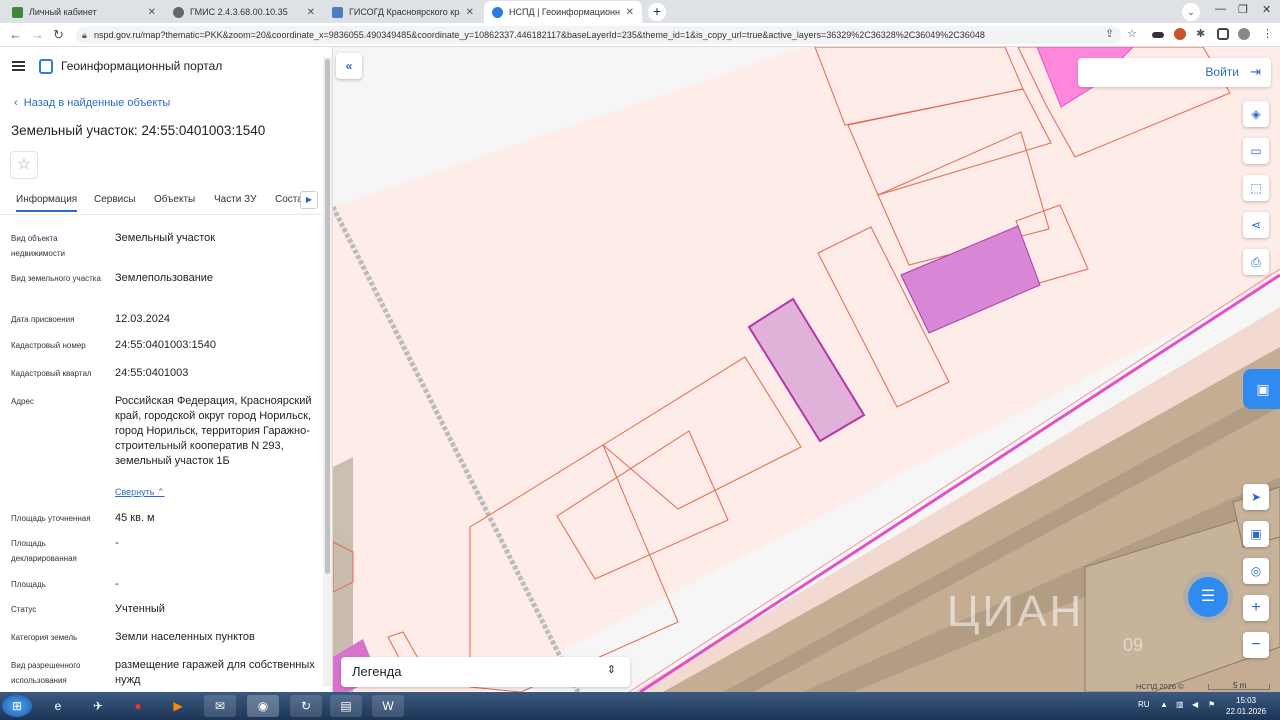  What do you see at coordinates (58, 706) in the screenshot?
I see `internet-explorer-icon: e` at bounding box center [58, 706].